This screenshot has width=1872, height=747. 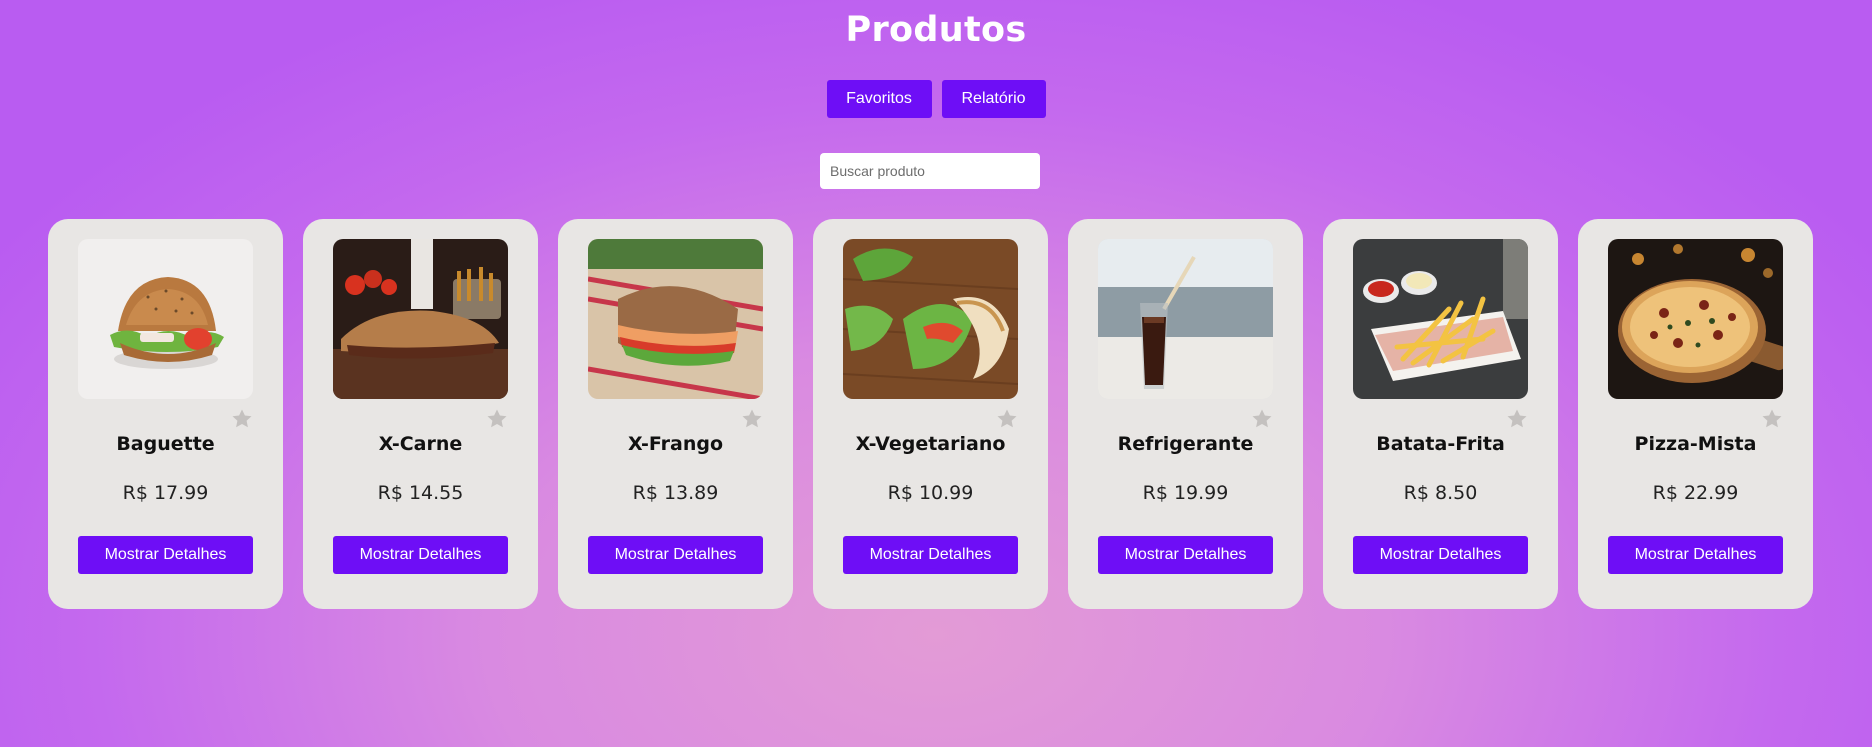 What do you see at coordinates (1440, 319) in the screenshot?
I see `french-fries-image` at bounding box center [1440, 319].